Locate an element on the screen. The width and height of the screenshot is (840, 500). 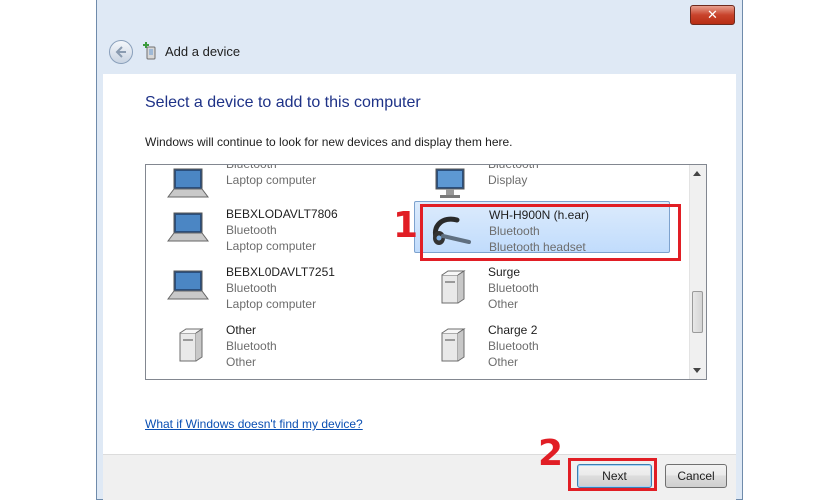
cancel-button: Cancel is located at coordinates (696, 476).